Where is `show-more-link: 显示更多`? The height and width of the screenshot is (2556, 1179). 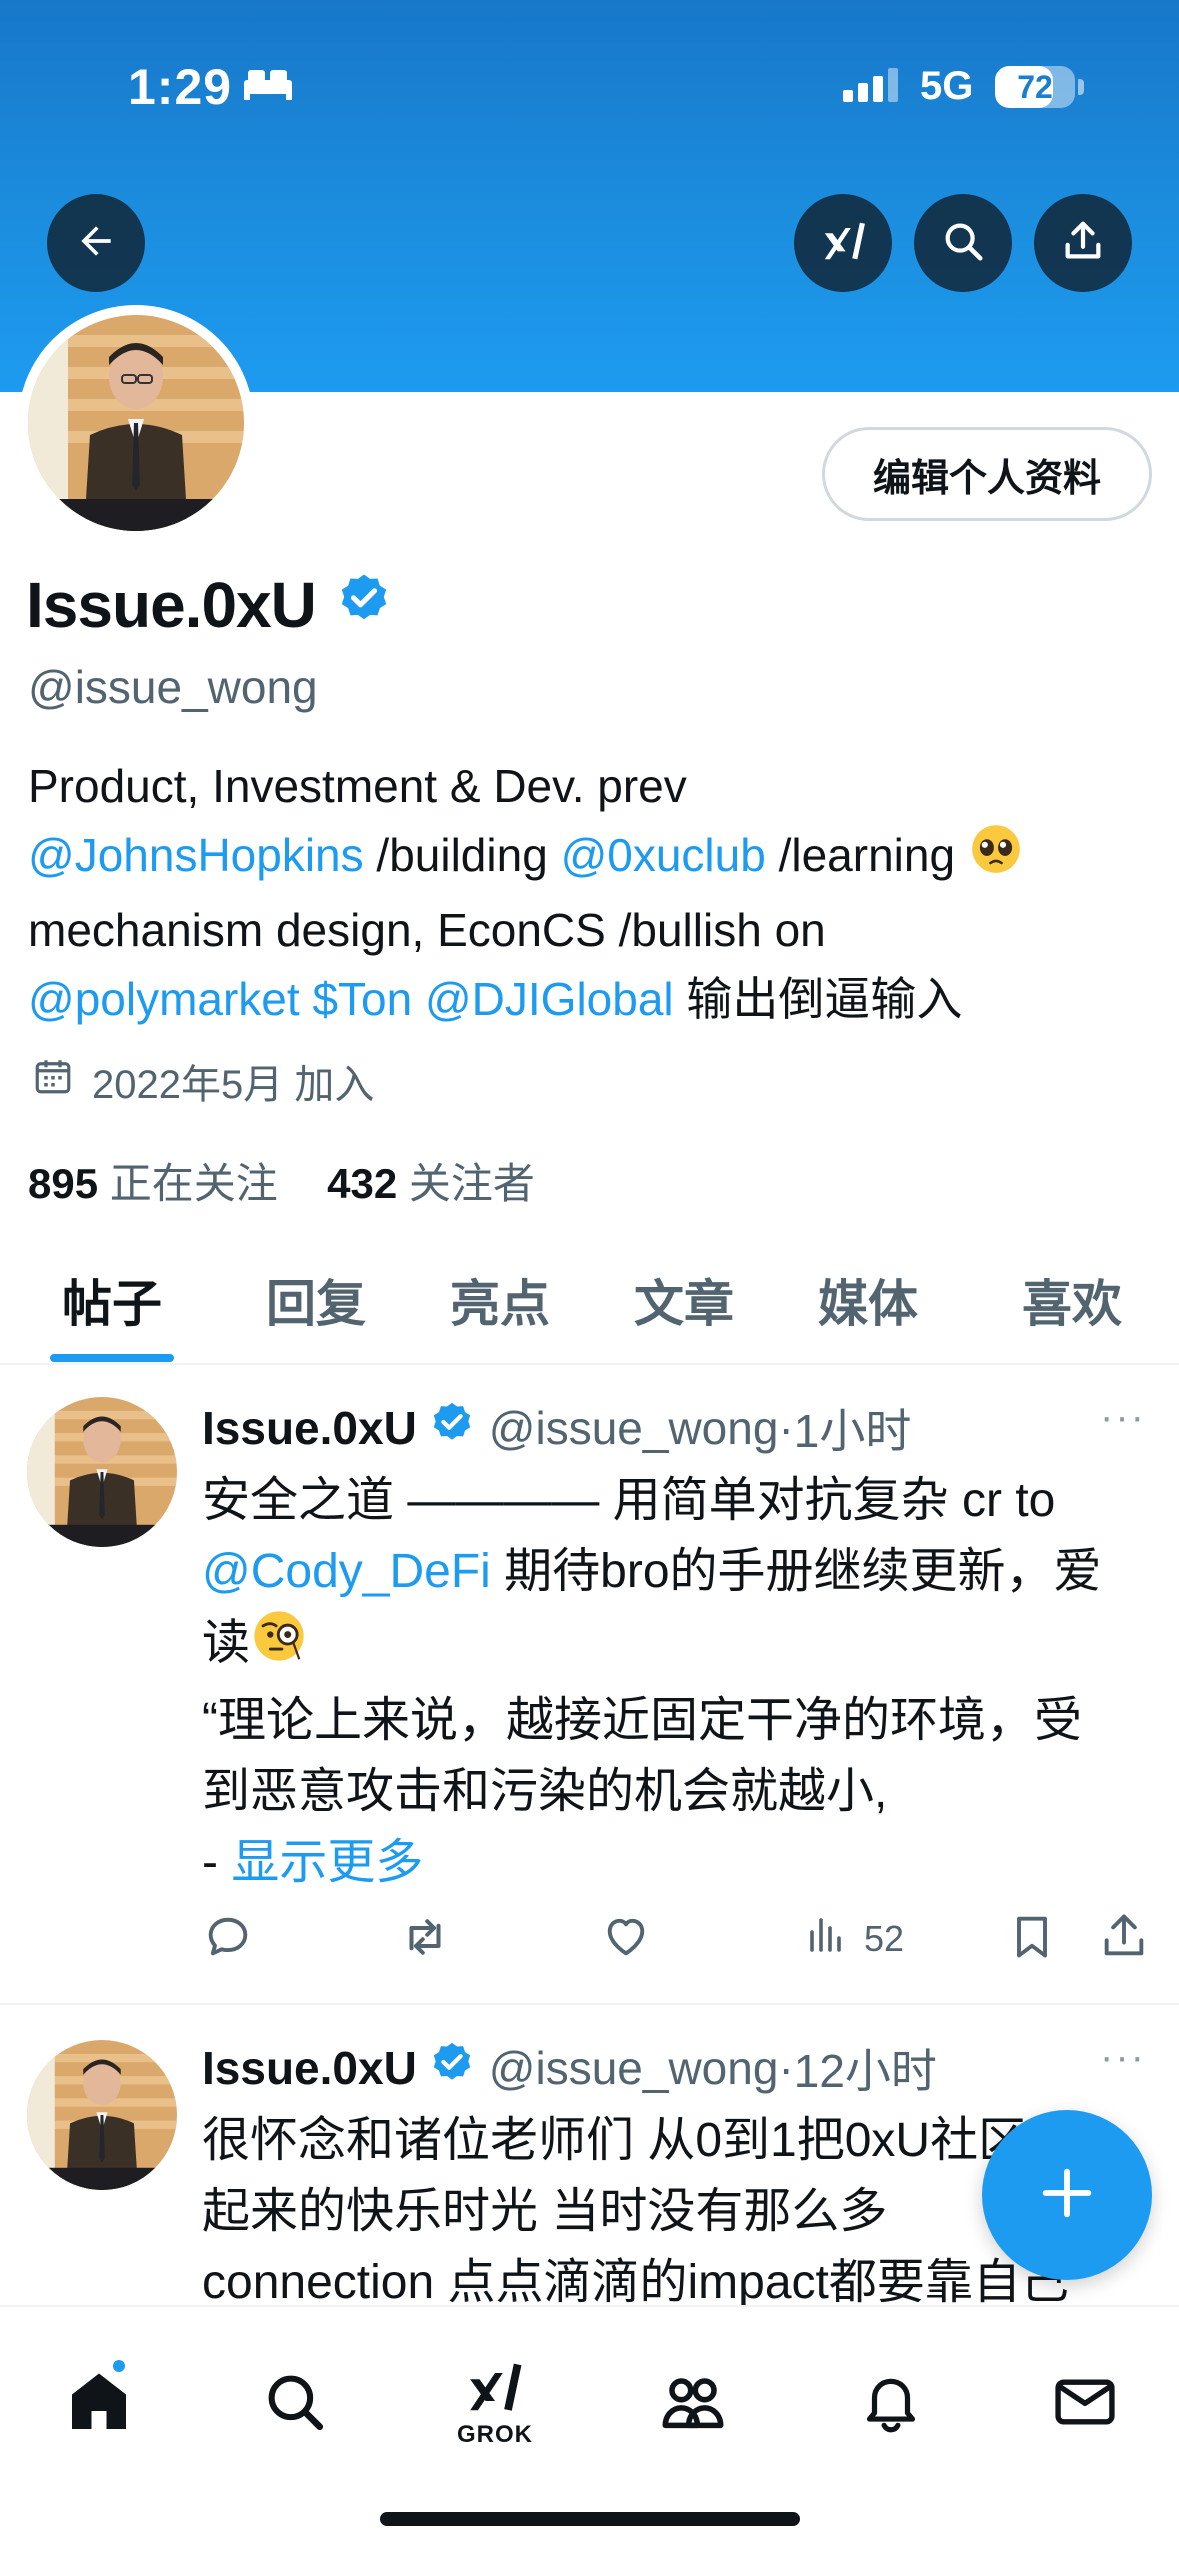 show-more-link: 显示更多 is located at coordinates (327, 1862).